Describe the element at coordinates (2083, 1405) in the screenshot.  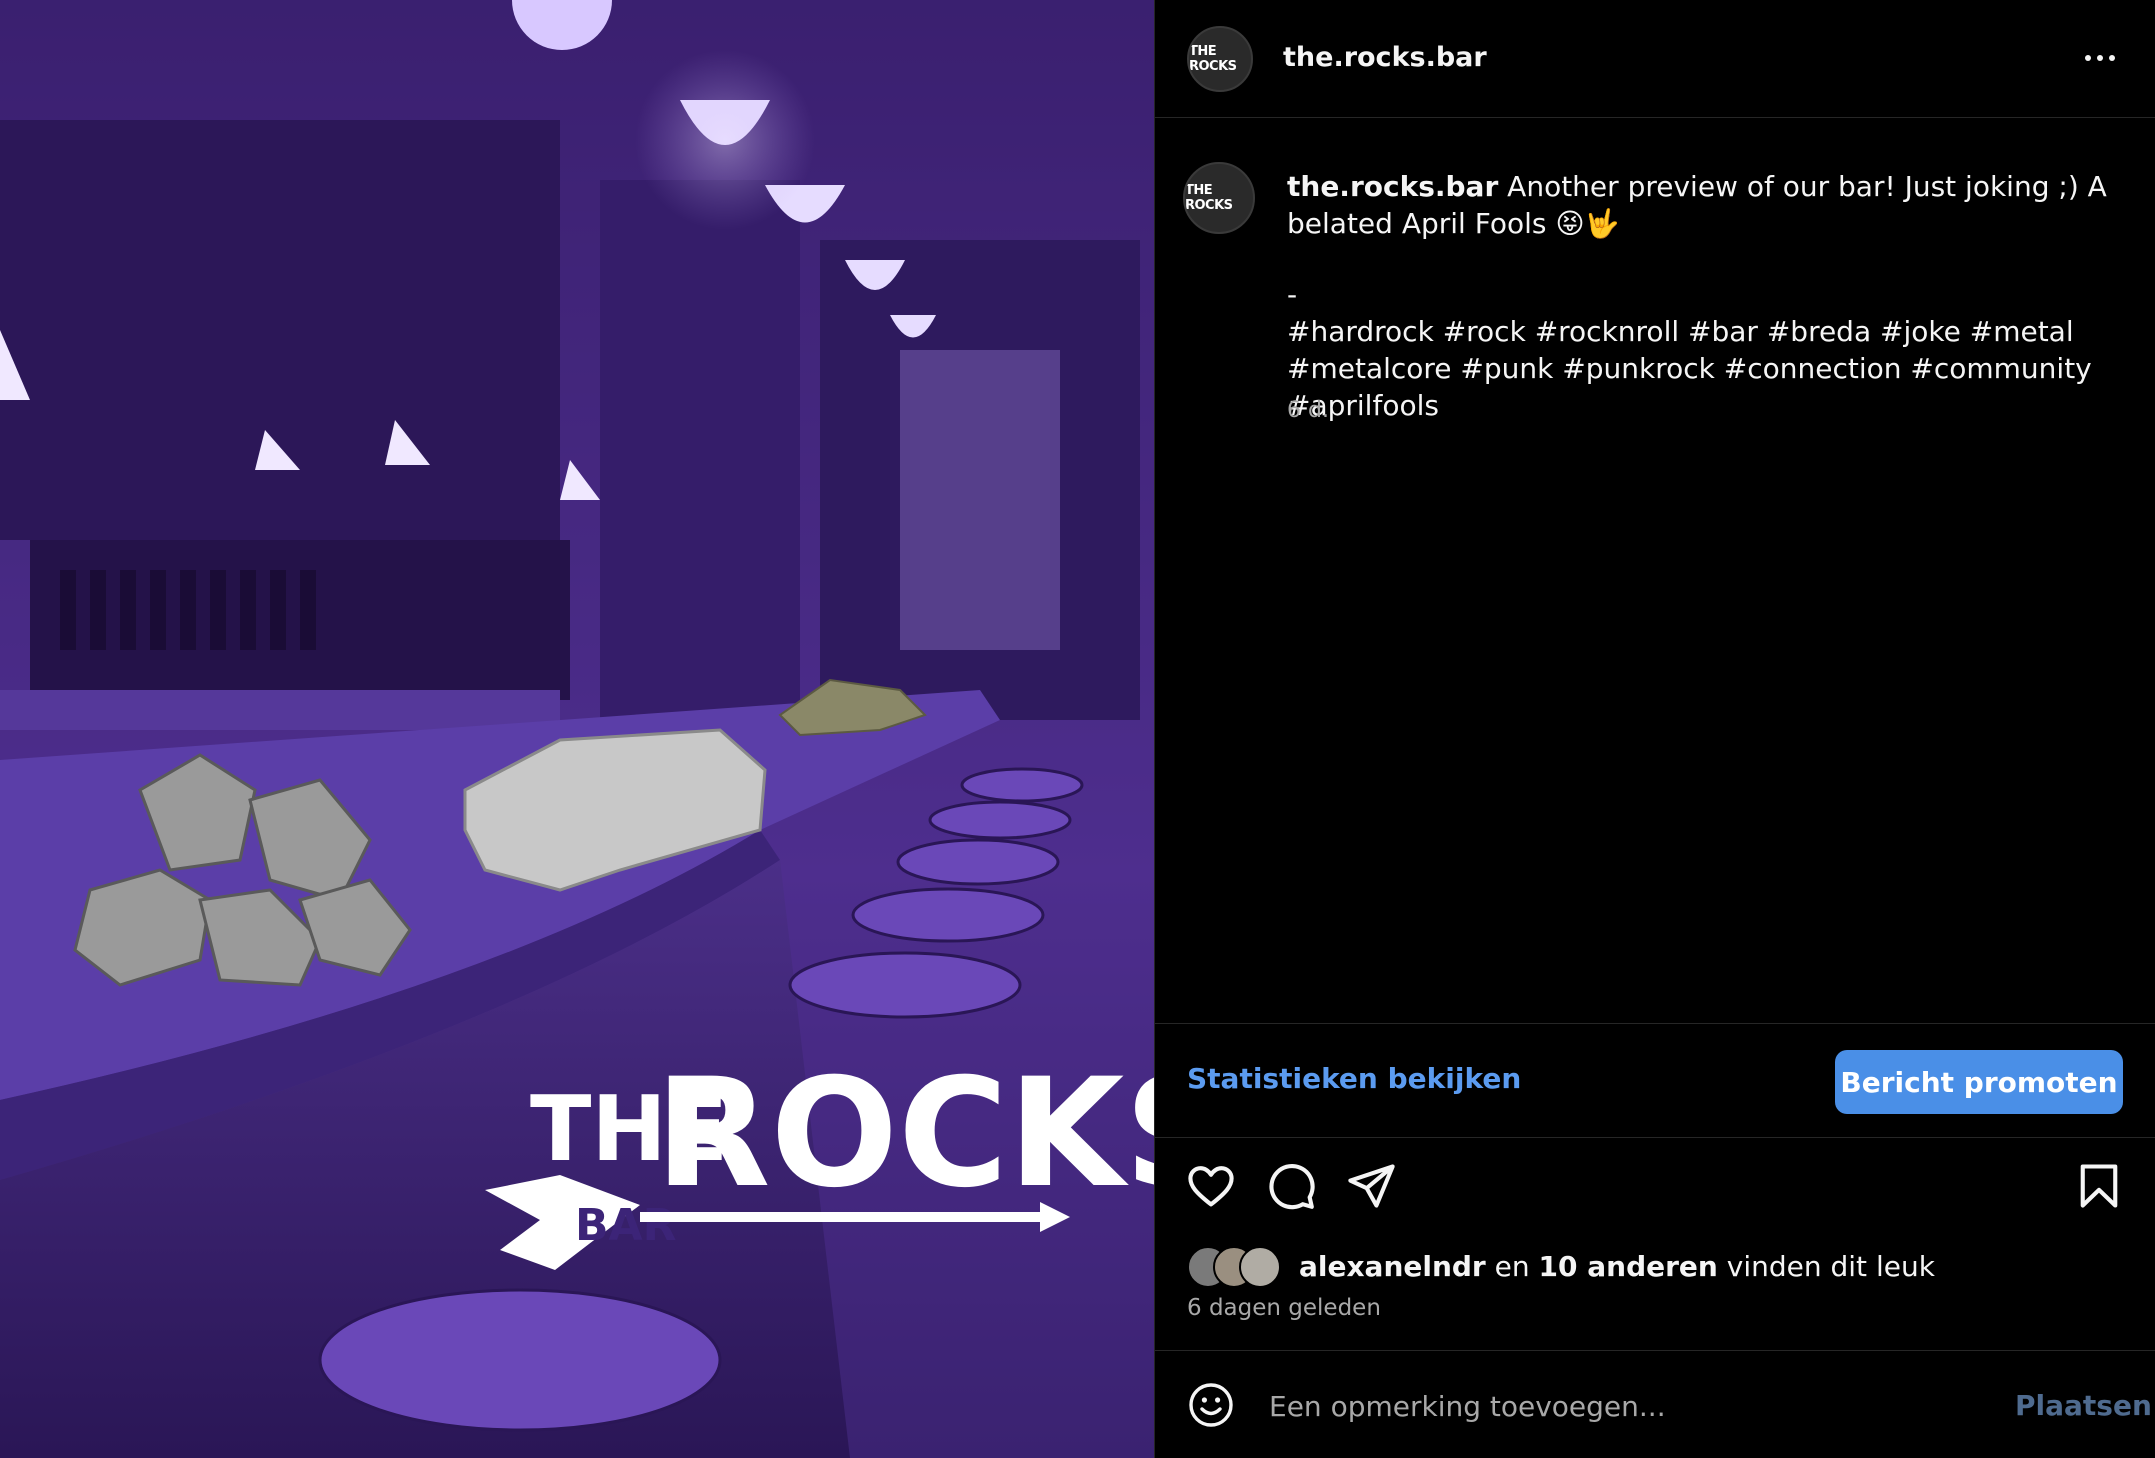
I see `post-comment-button: Plaatsen` at that location.